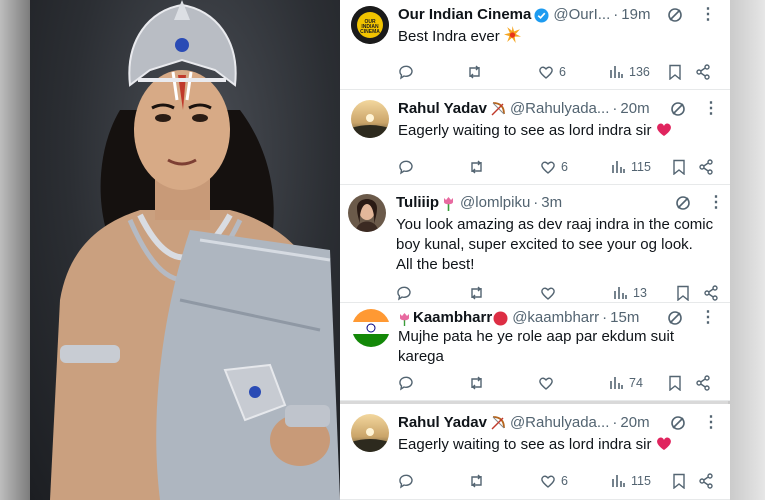  I want to click on tweet-text-line: Mujhe pata he ye role aap par ekdum suit, so click(536, 336).